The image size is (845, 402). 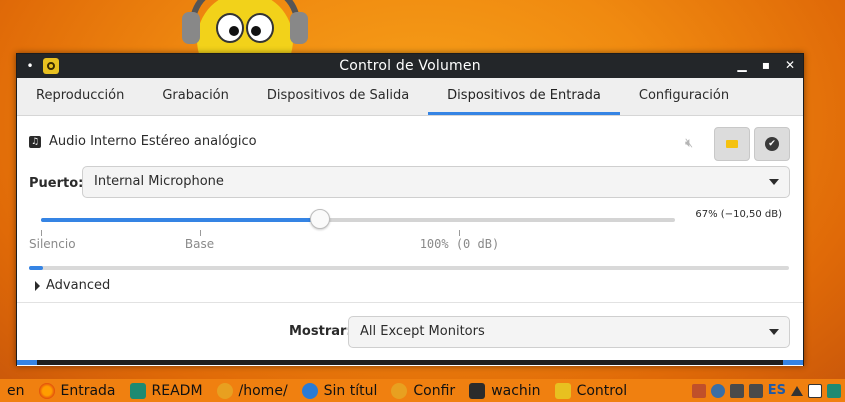 What do you see at coordinates (52, 244) in the screenshot?
I see `tick-label-silence: Silencio` at bounding box center [52, 244].